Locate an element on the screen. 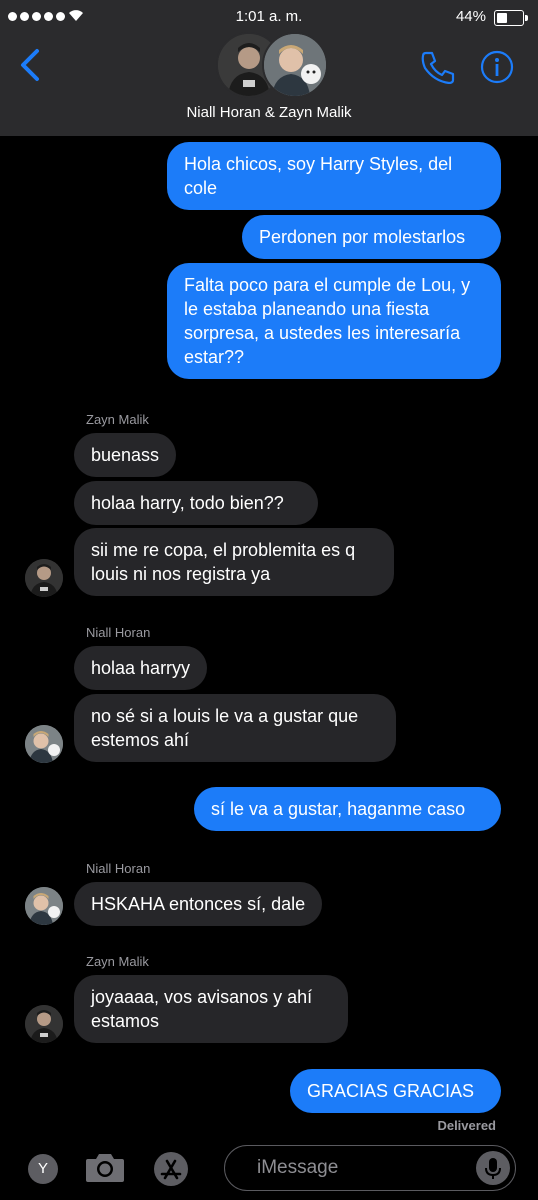 The width and height of the screenshot is (538, 1200). battery-icon is located at coordinates (511, 18).